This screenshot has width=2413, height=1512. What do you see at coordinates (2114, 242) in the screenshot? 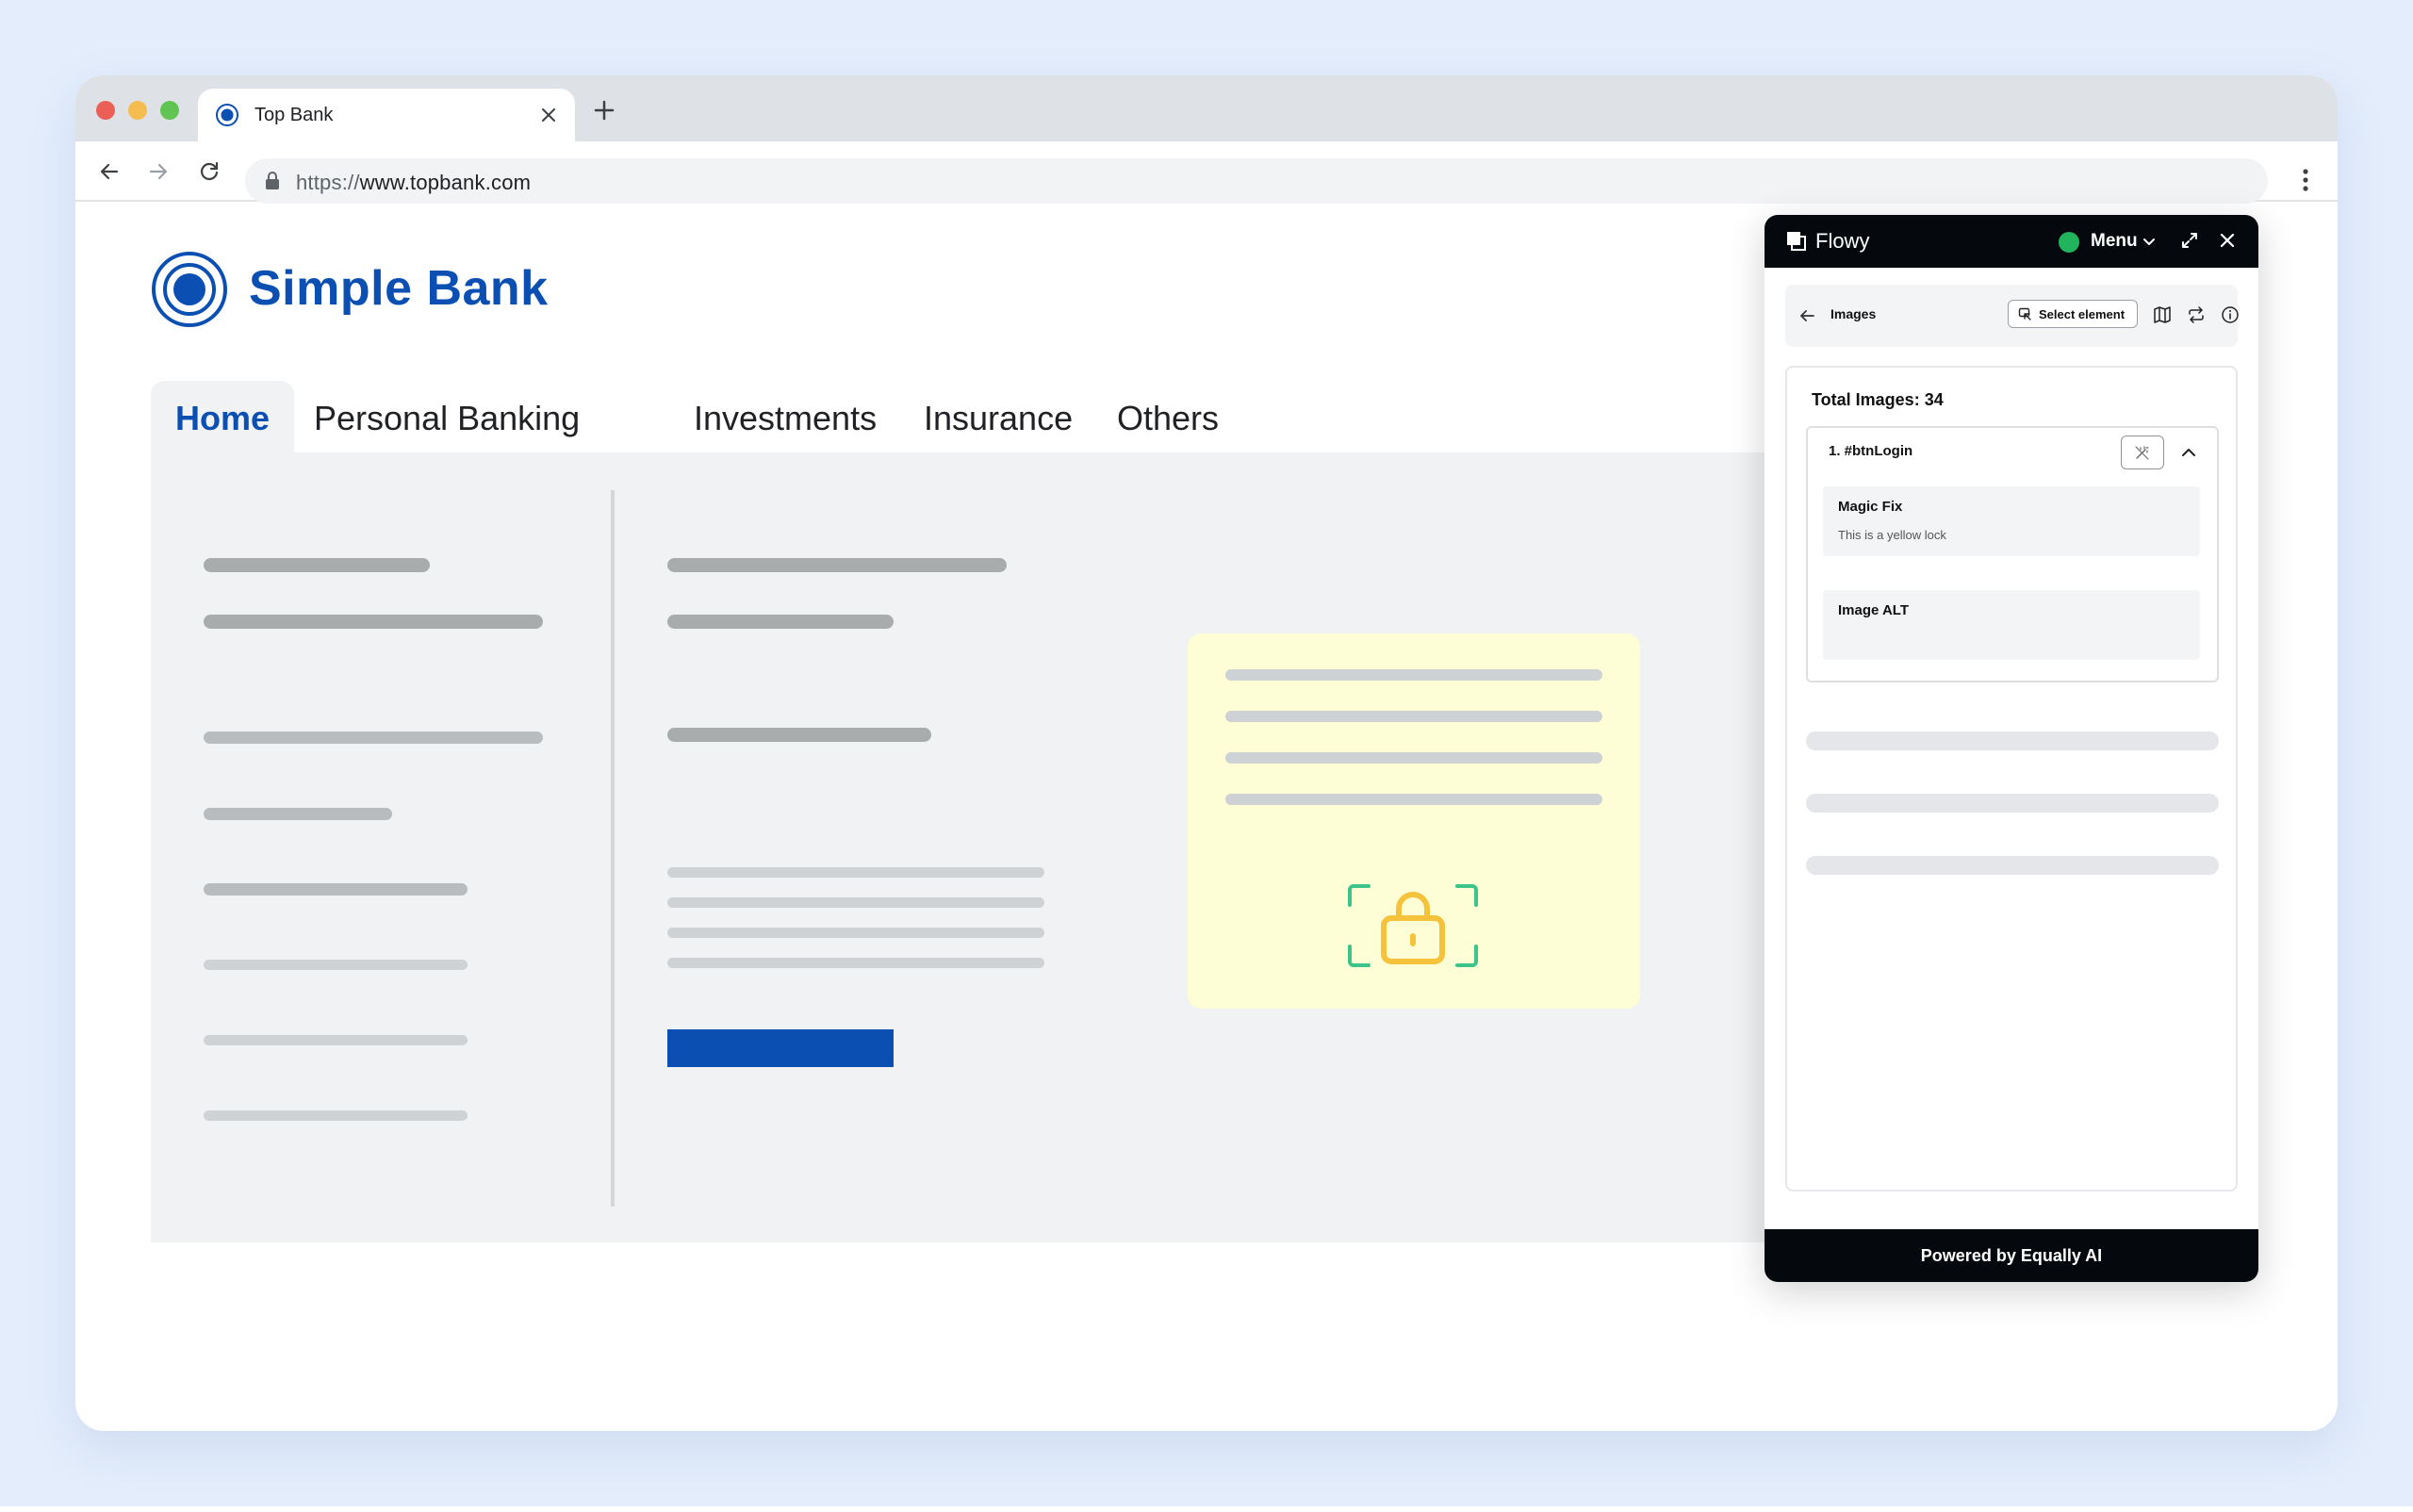
I see `menu-button: Menu` at bounding box center [2114, 242].